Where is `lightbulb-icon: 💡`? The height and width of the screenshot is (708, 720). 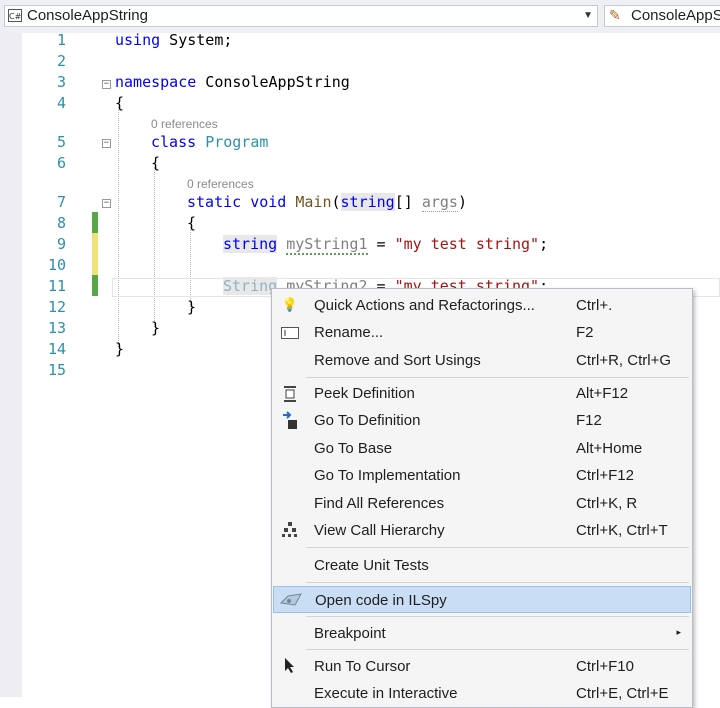
lightbulb-icon: 💡 is located at coordinates (290, 305).